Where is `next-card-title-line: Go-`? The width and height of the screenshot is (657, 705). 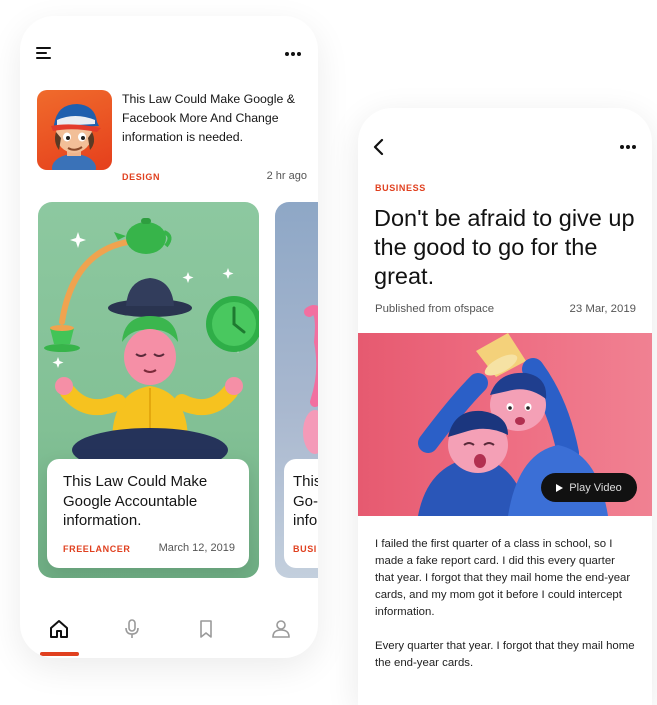
next-card-title-line: Go- is located at coordinates (305, 501).